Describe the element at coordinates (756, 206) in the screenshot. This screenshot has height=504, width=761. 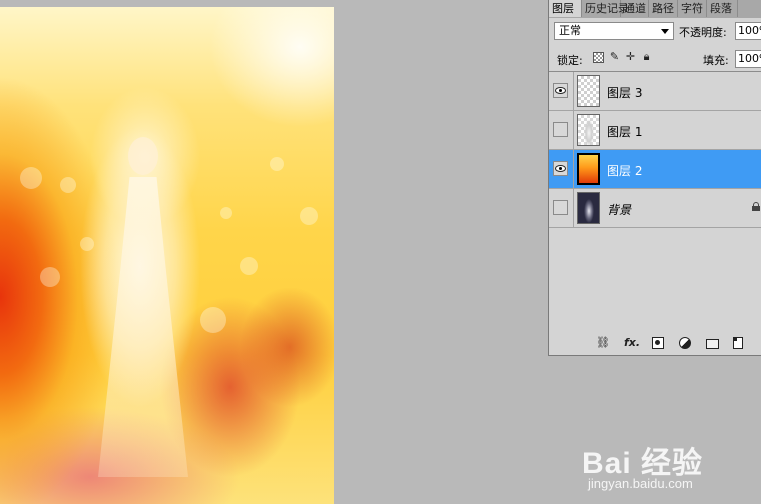
I see `lock-icon` at that location.